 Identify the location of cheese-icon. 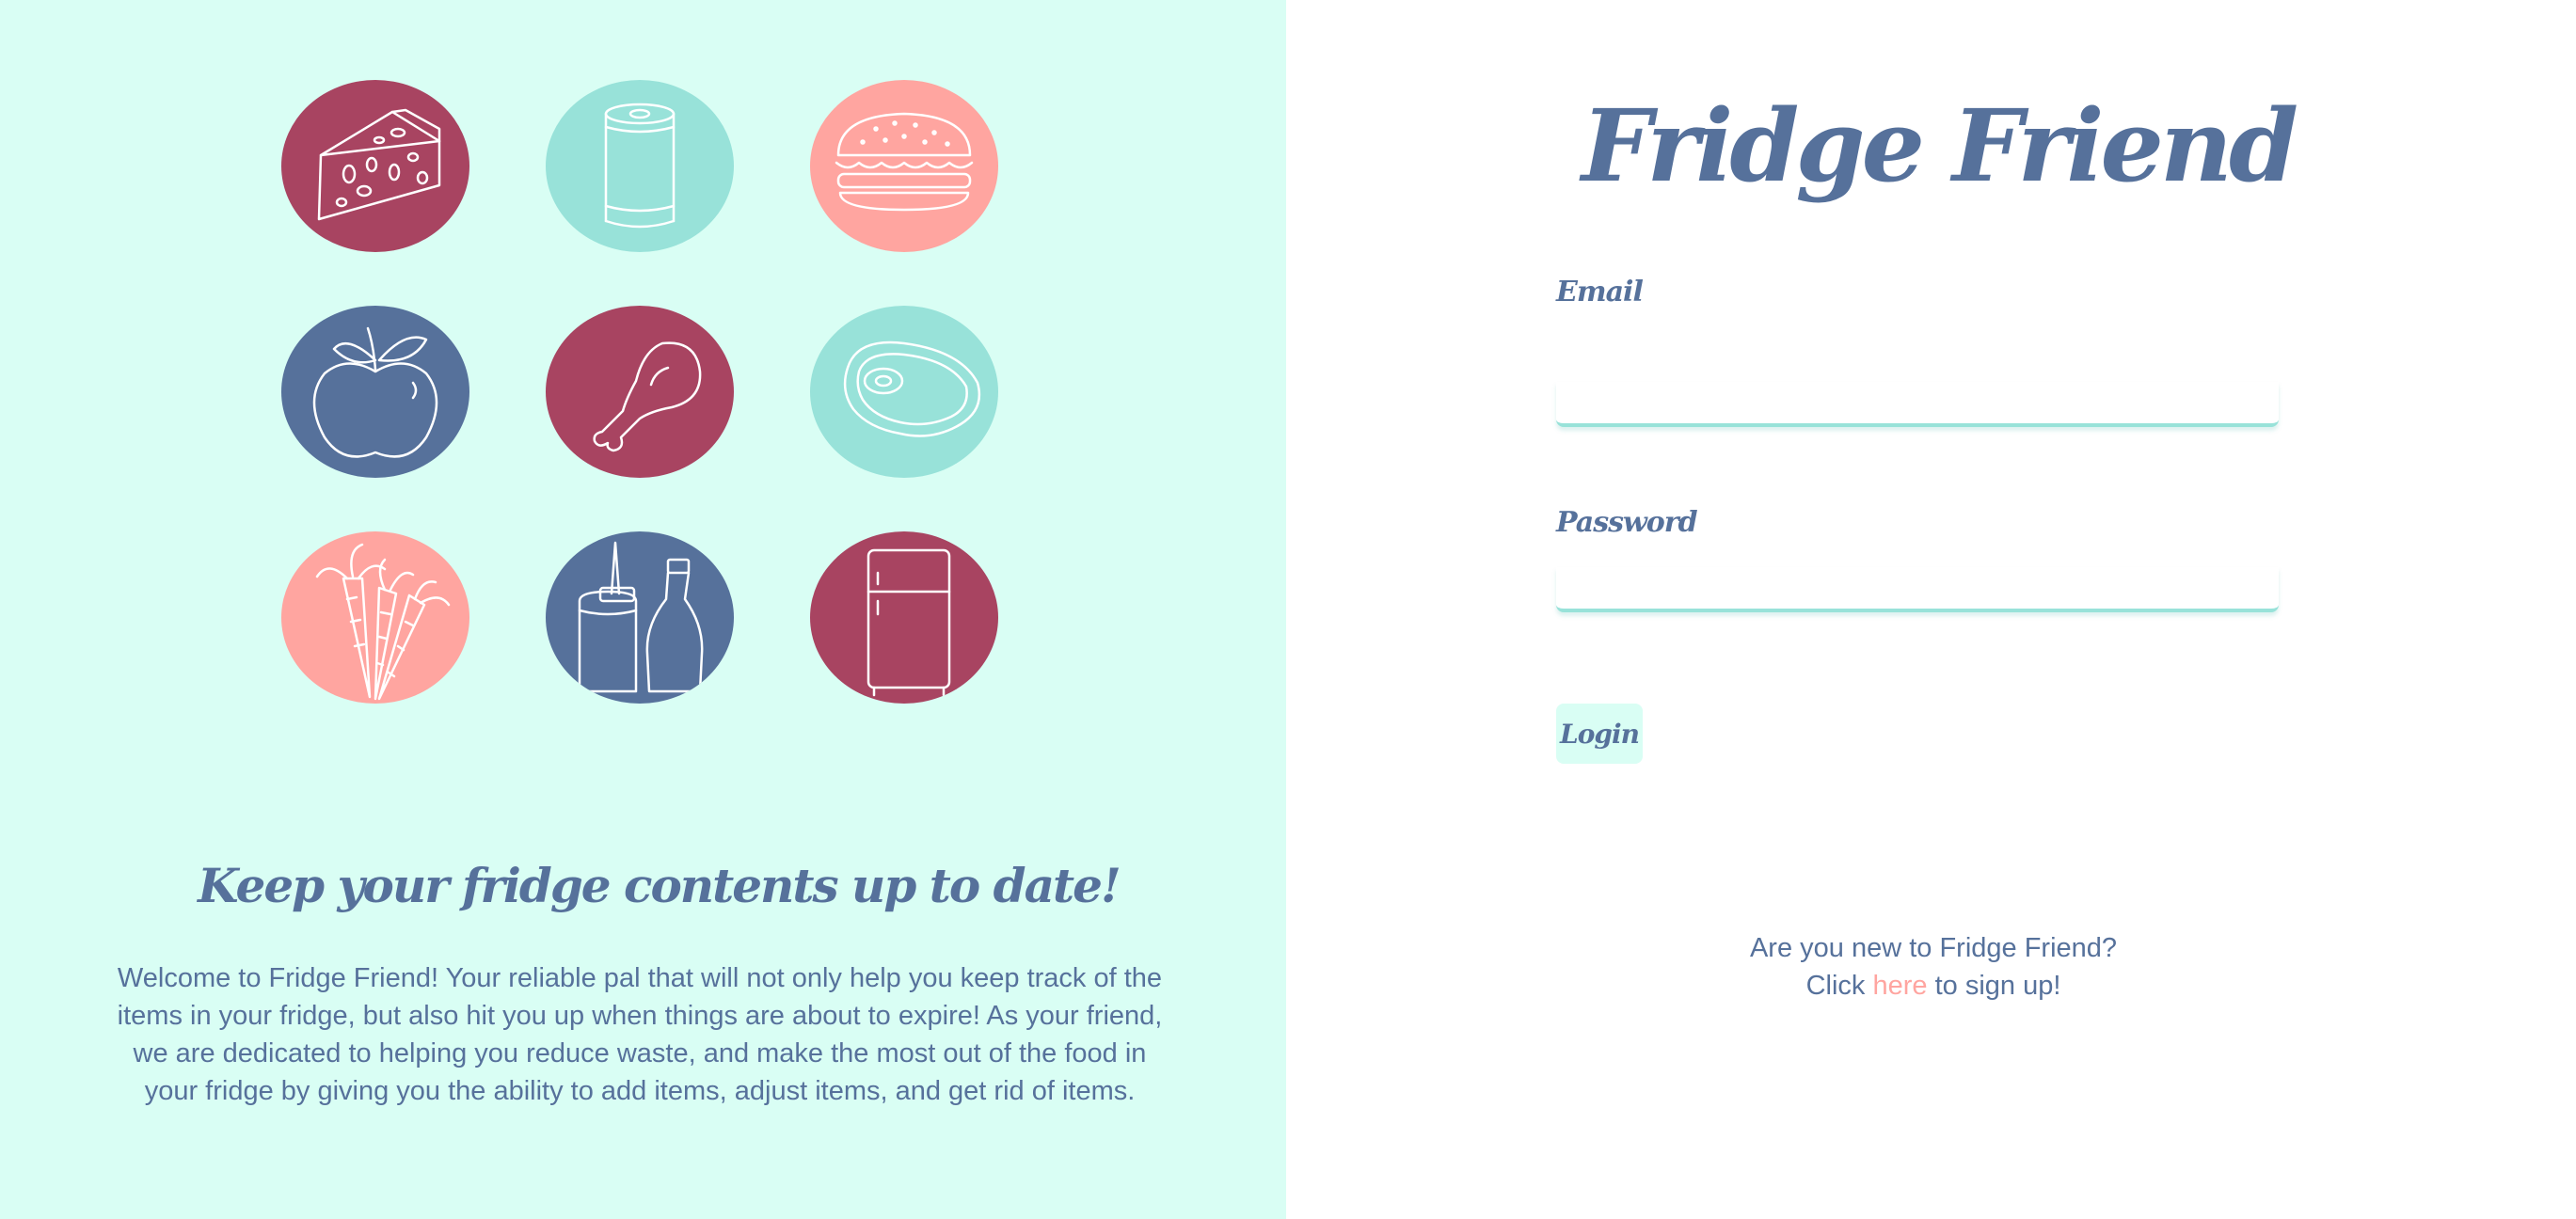
(375, 166).